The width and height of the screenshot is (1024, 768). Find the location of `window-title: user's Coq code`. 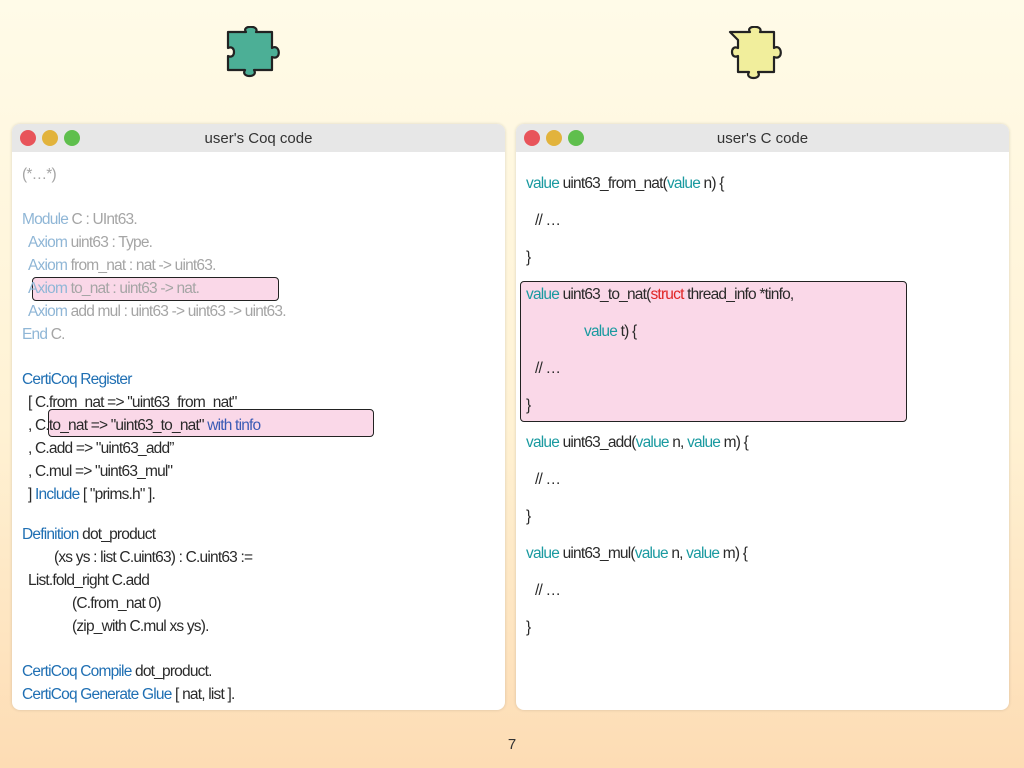

window-title: user's Coq code is located at coordinates (258, 138).